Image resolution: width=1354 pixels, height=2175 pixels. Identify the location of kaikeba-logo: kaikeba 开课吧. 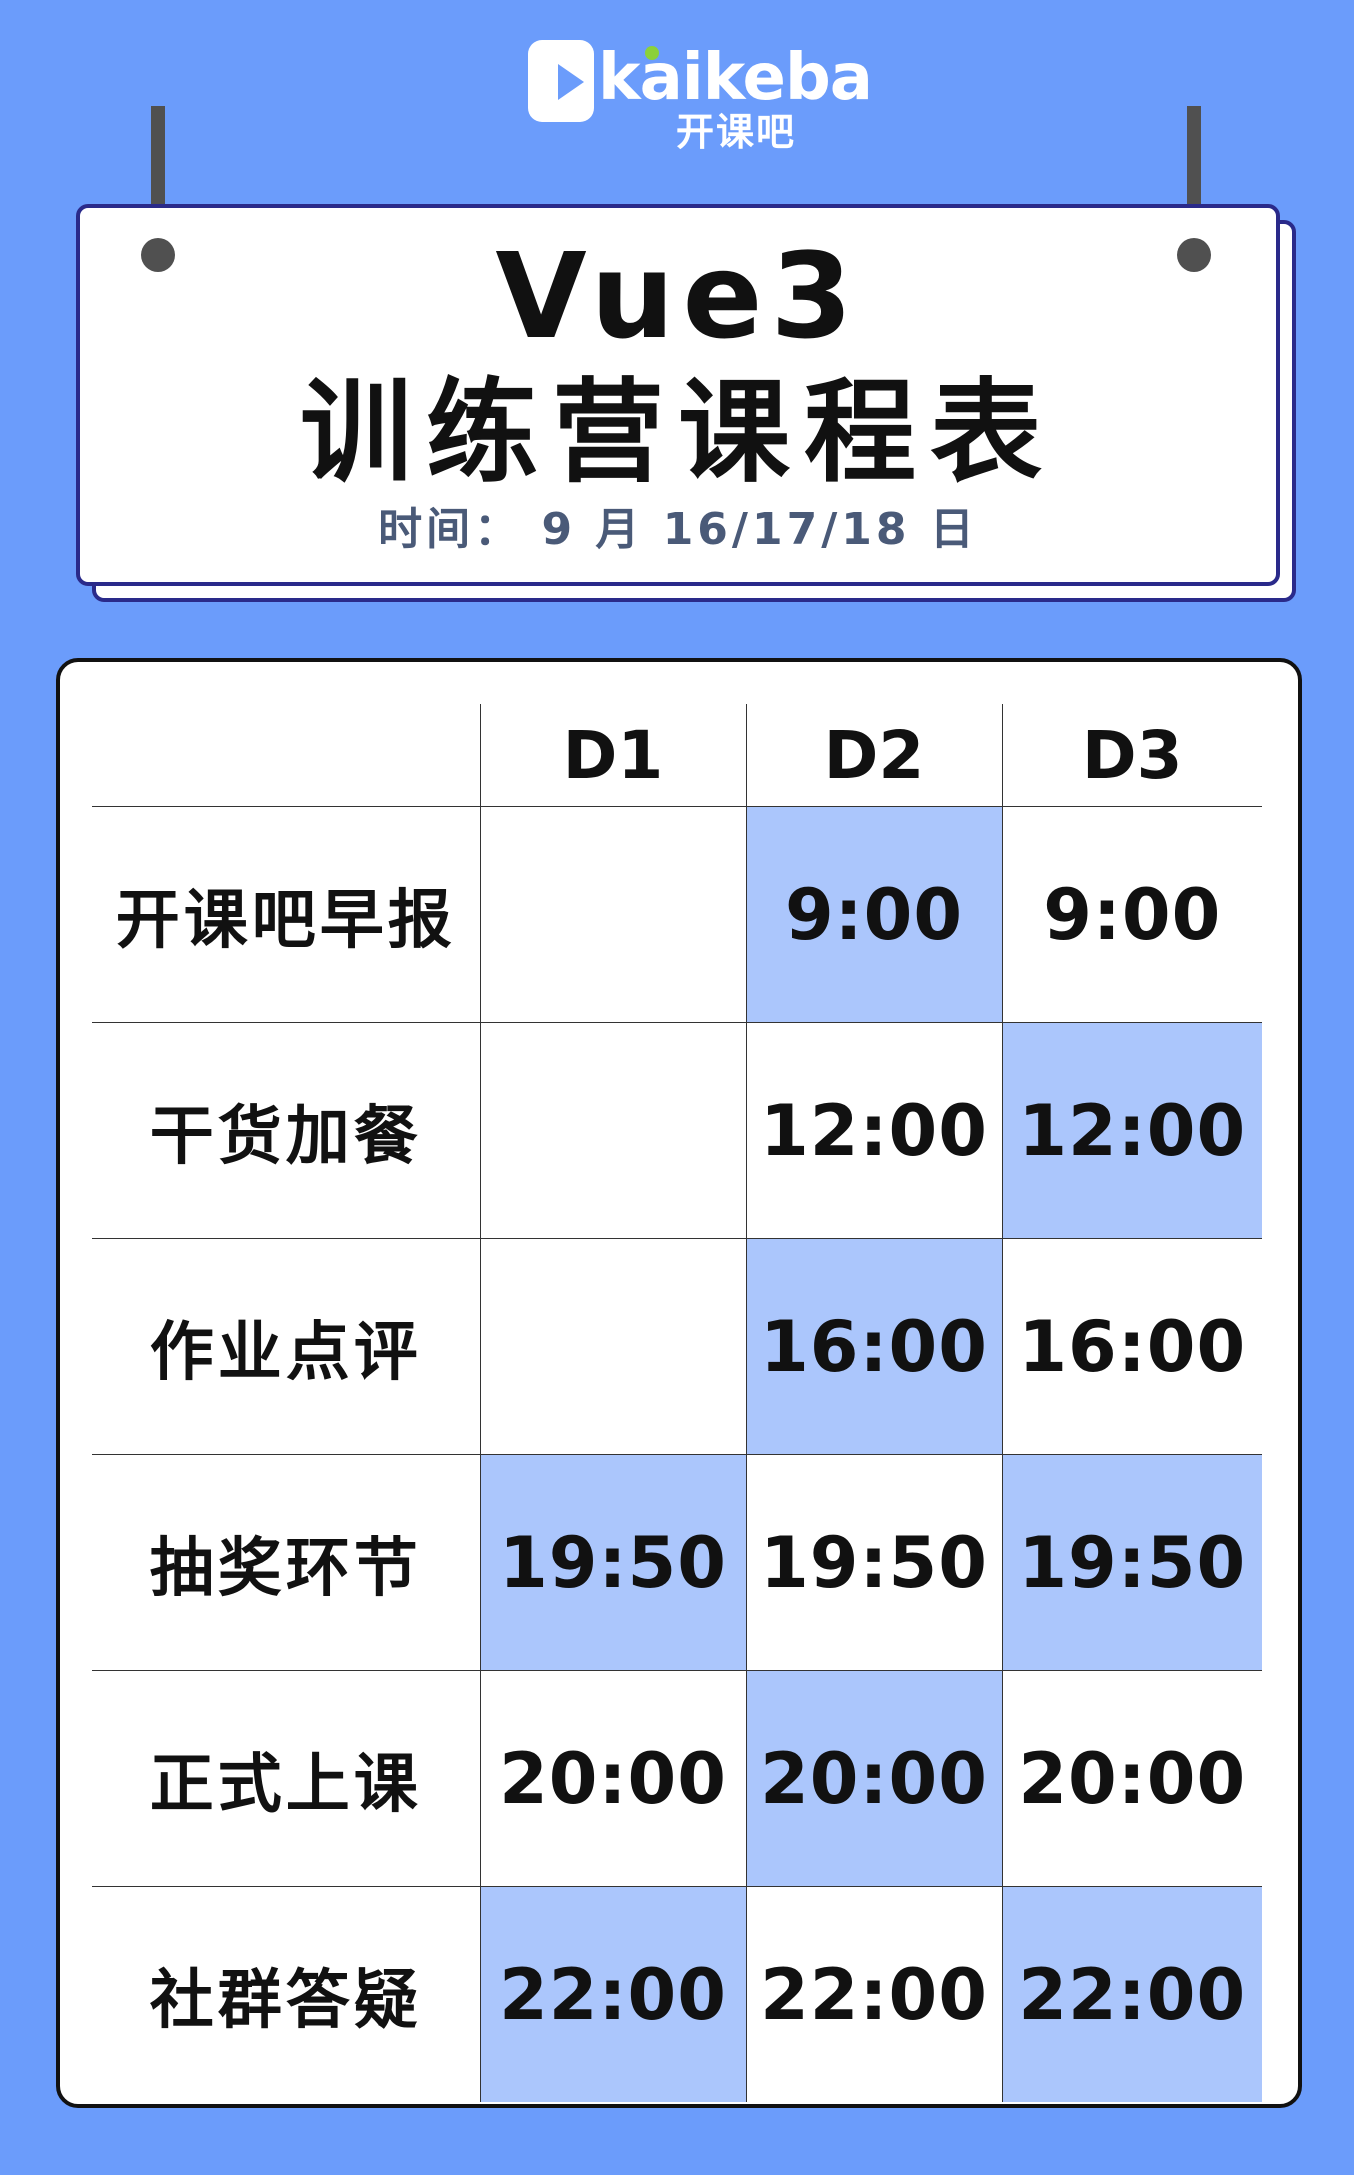
(700, 96).